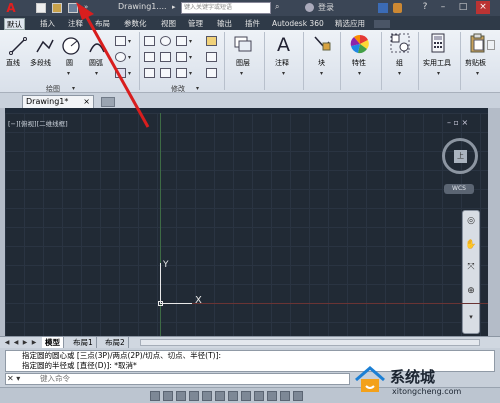  I want to click on clipboard-label: 剪贴板, so click(475, 63).